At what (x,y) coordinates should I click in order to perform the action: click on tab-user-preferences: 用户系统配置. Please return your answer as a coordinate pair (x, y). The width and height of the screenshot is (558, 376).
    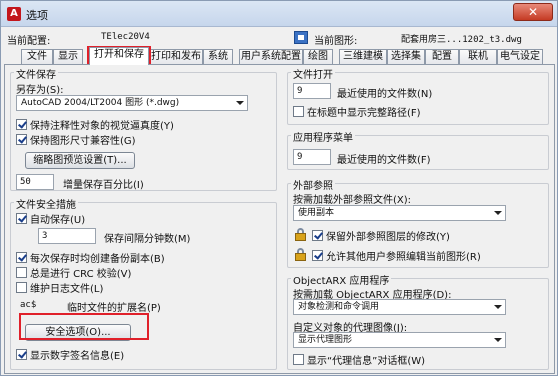
    Looking at the image, I should click on (271, 57).